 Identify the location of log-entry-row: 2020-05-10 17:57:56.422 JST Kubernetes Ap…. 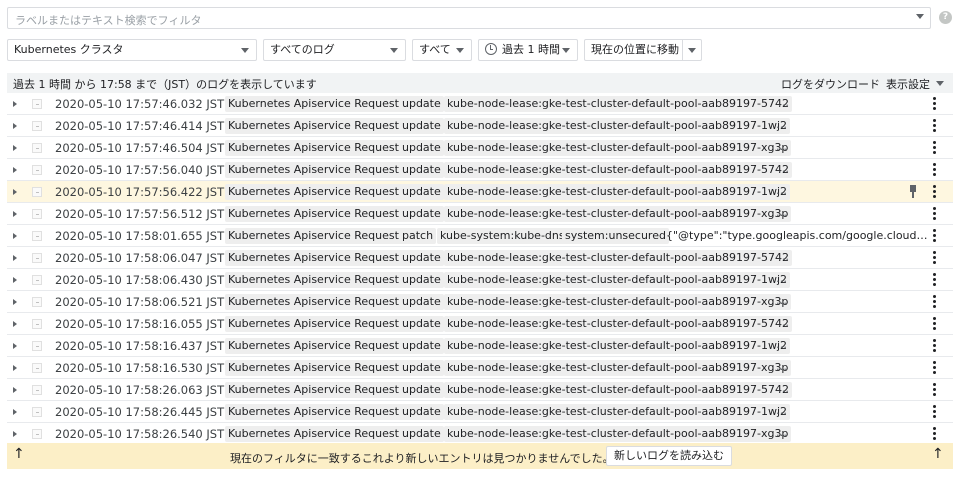
(480, 192).